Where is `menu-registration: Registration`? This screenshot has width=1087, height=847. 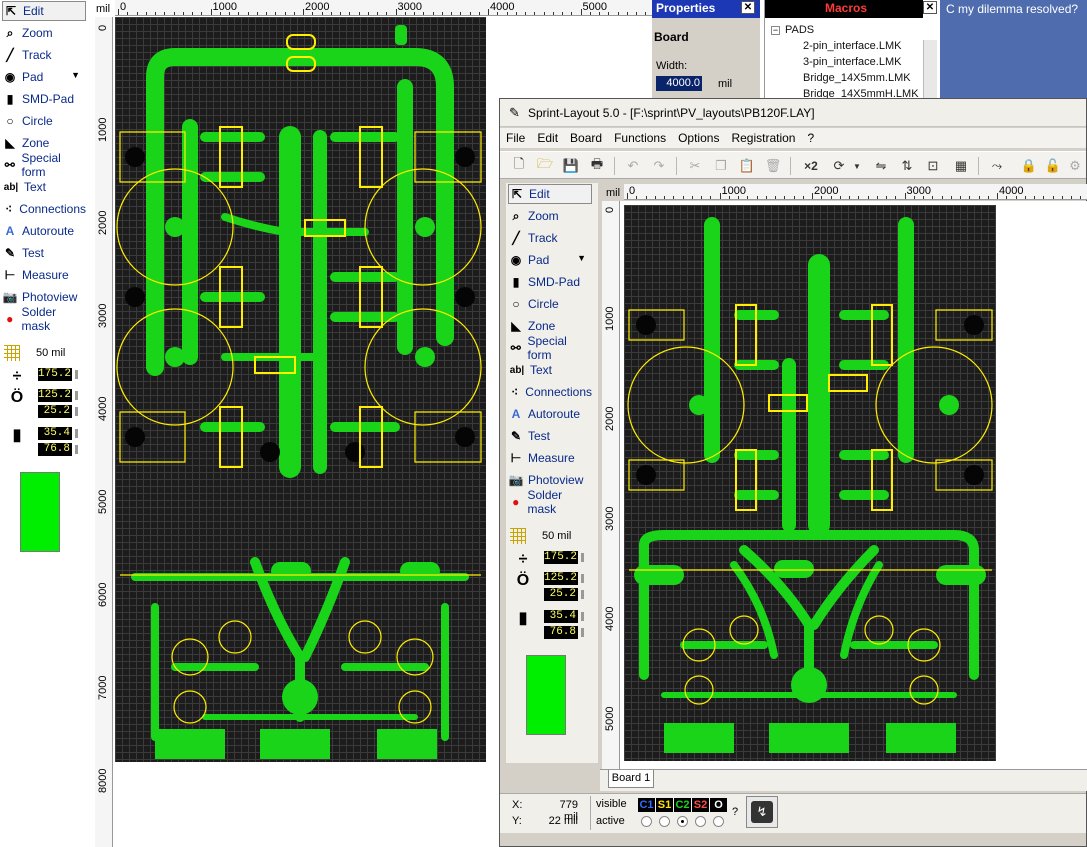
menu-registration: Registration is located at coordinates (763, 138).